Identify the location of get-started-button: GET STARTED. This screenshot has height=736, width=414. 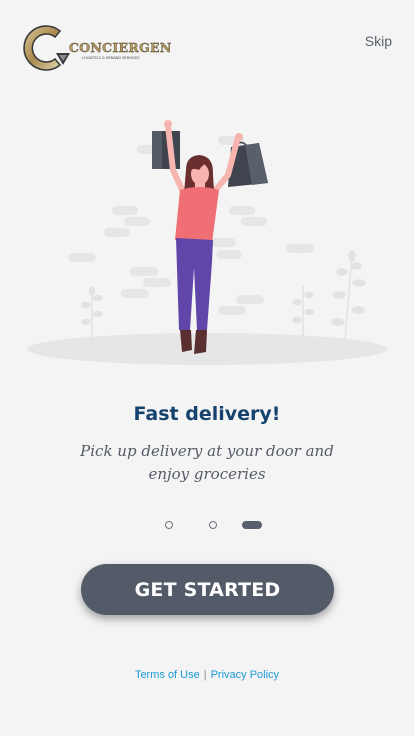
(207, 589).